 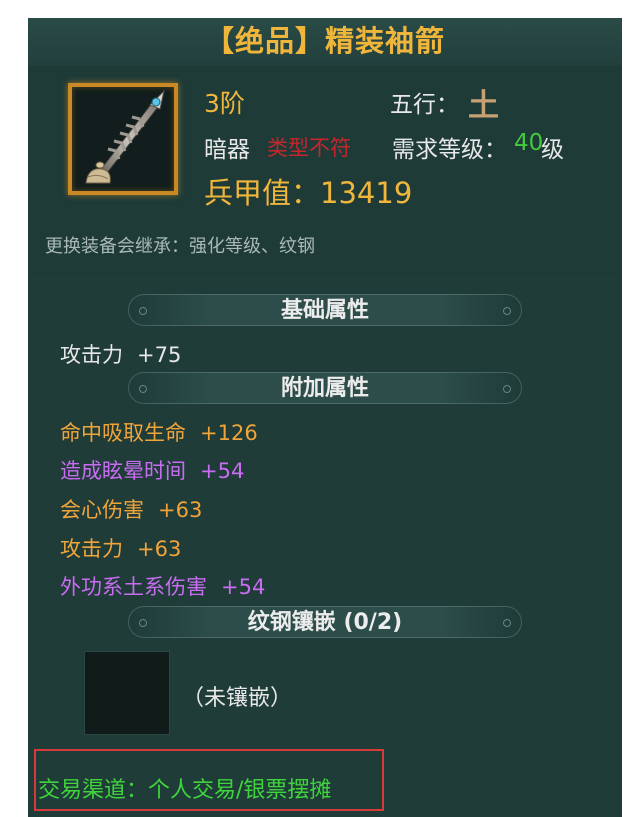 I want to click on item-title-bar: 【绝品】精装袖箭, so click(x=325, y=42).